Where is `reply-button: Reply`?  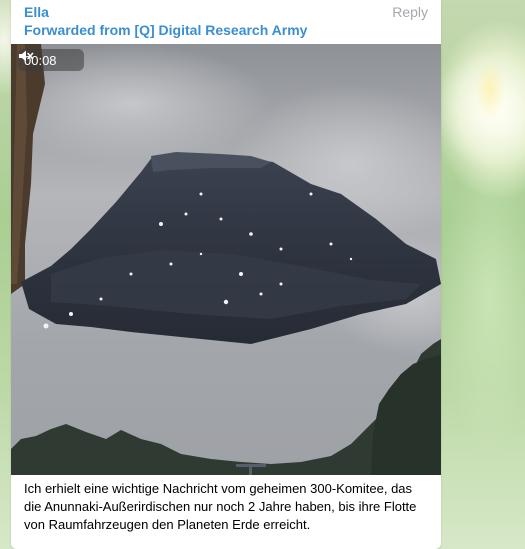
reply-button: Reply is located at coordinates (410, 12).